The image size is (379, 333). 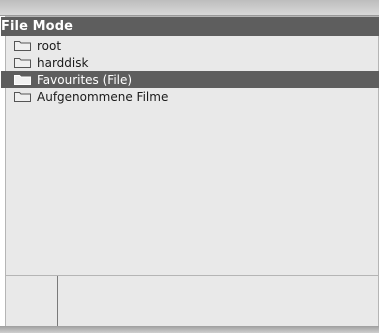 I want to click on list-item: root, so click(x=192, y=45).